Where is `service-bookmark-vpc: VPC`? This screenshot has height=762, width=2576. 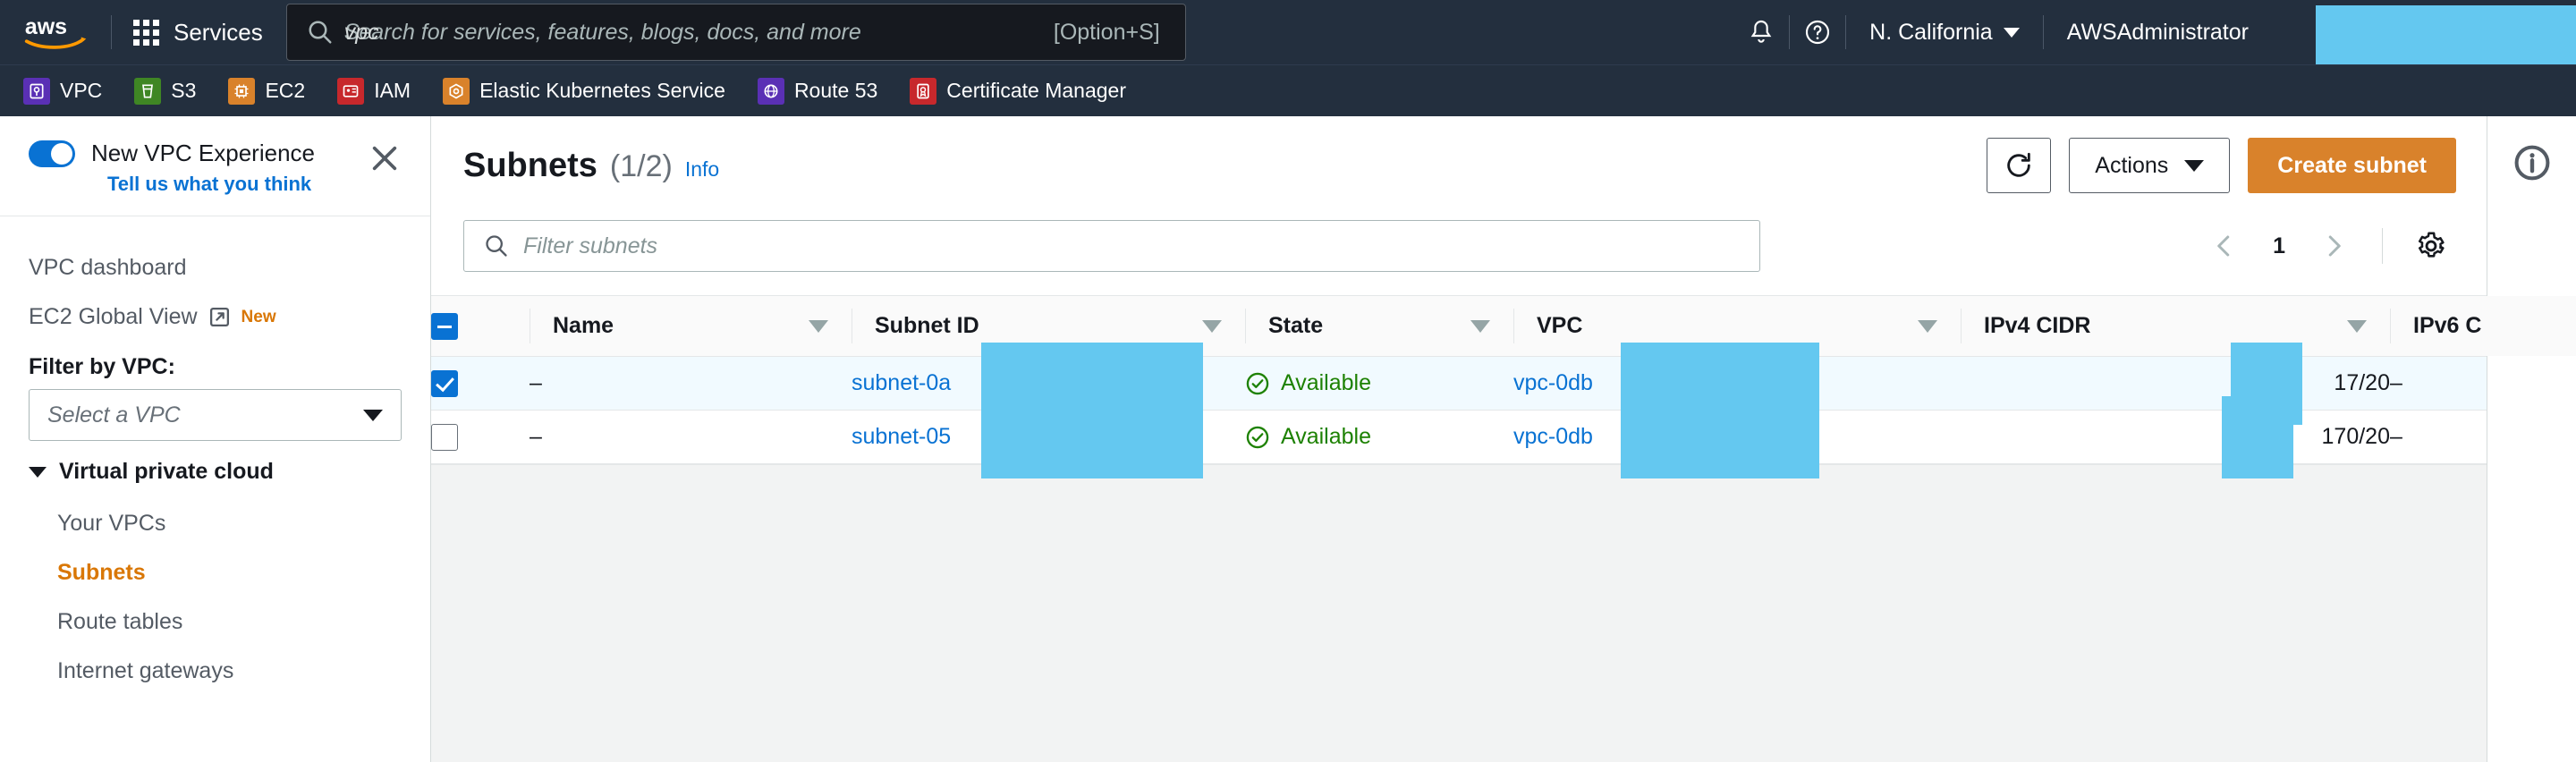
service-bookmark-vpc: VPC is located at coordinates (72, 91).